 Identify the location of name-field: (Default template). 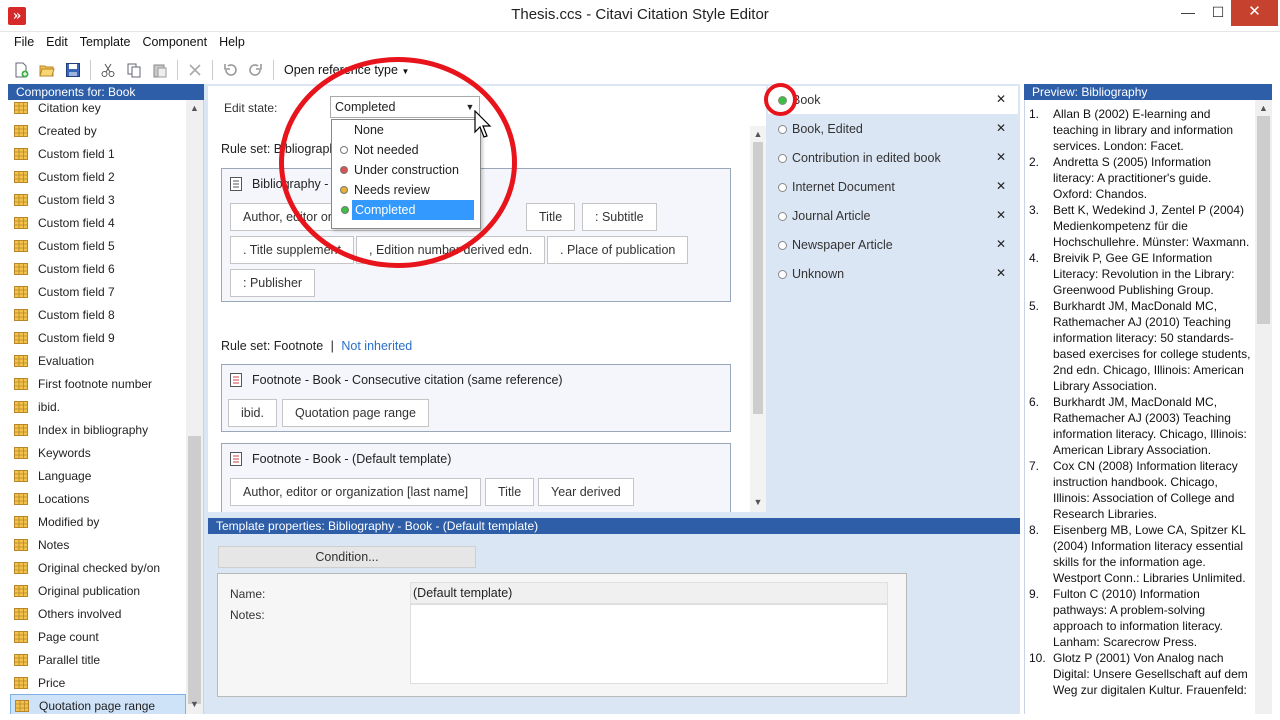
(649, 593).